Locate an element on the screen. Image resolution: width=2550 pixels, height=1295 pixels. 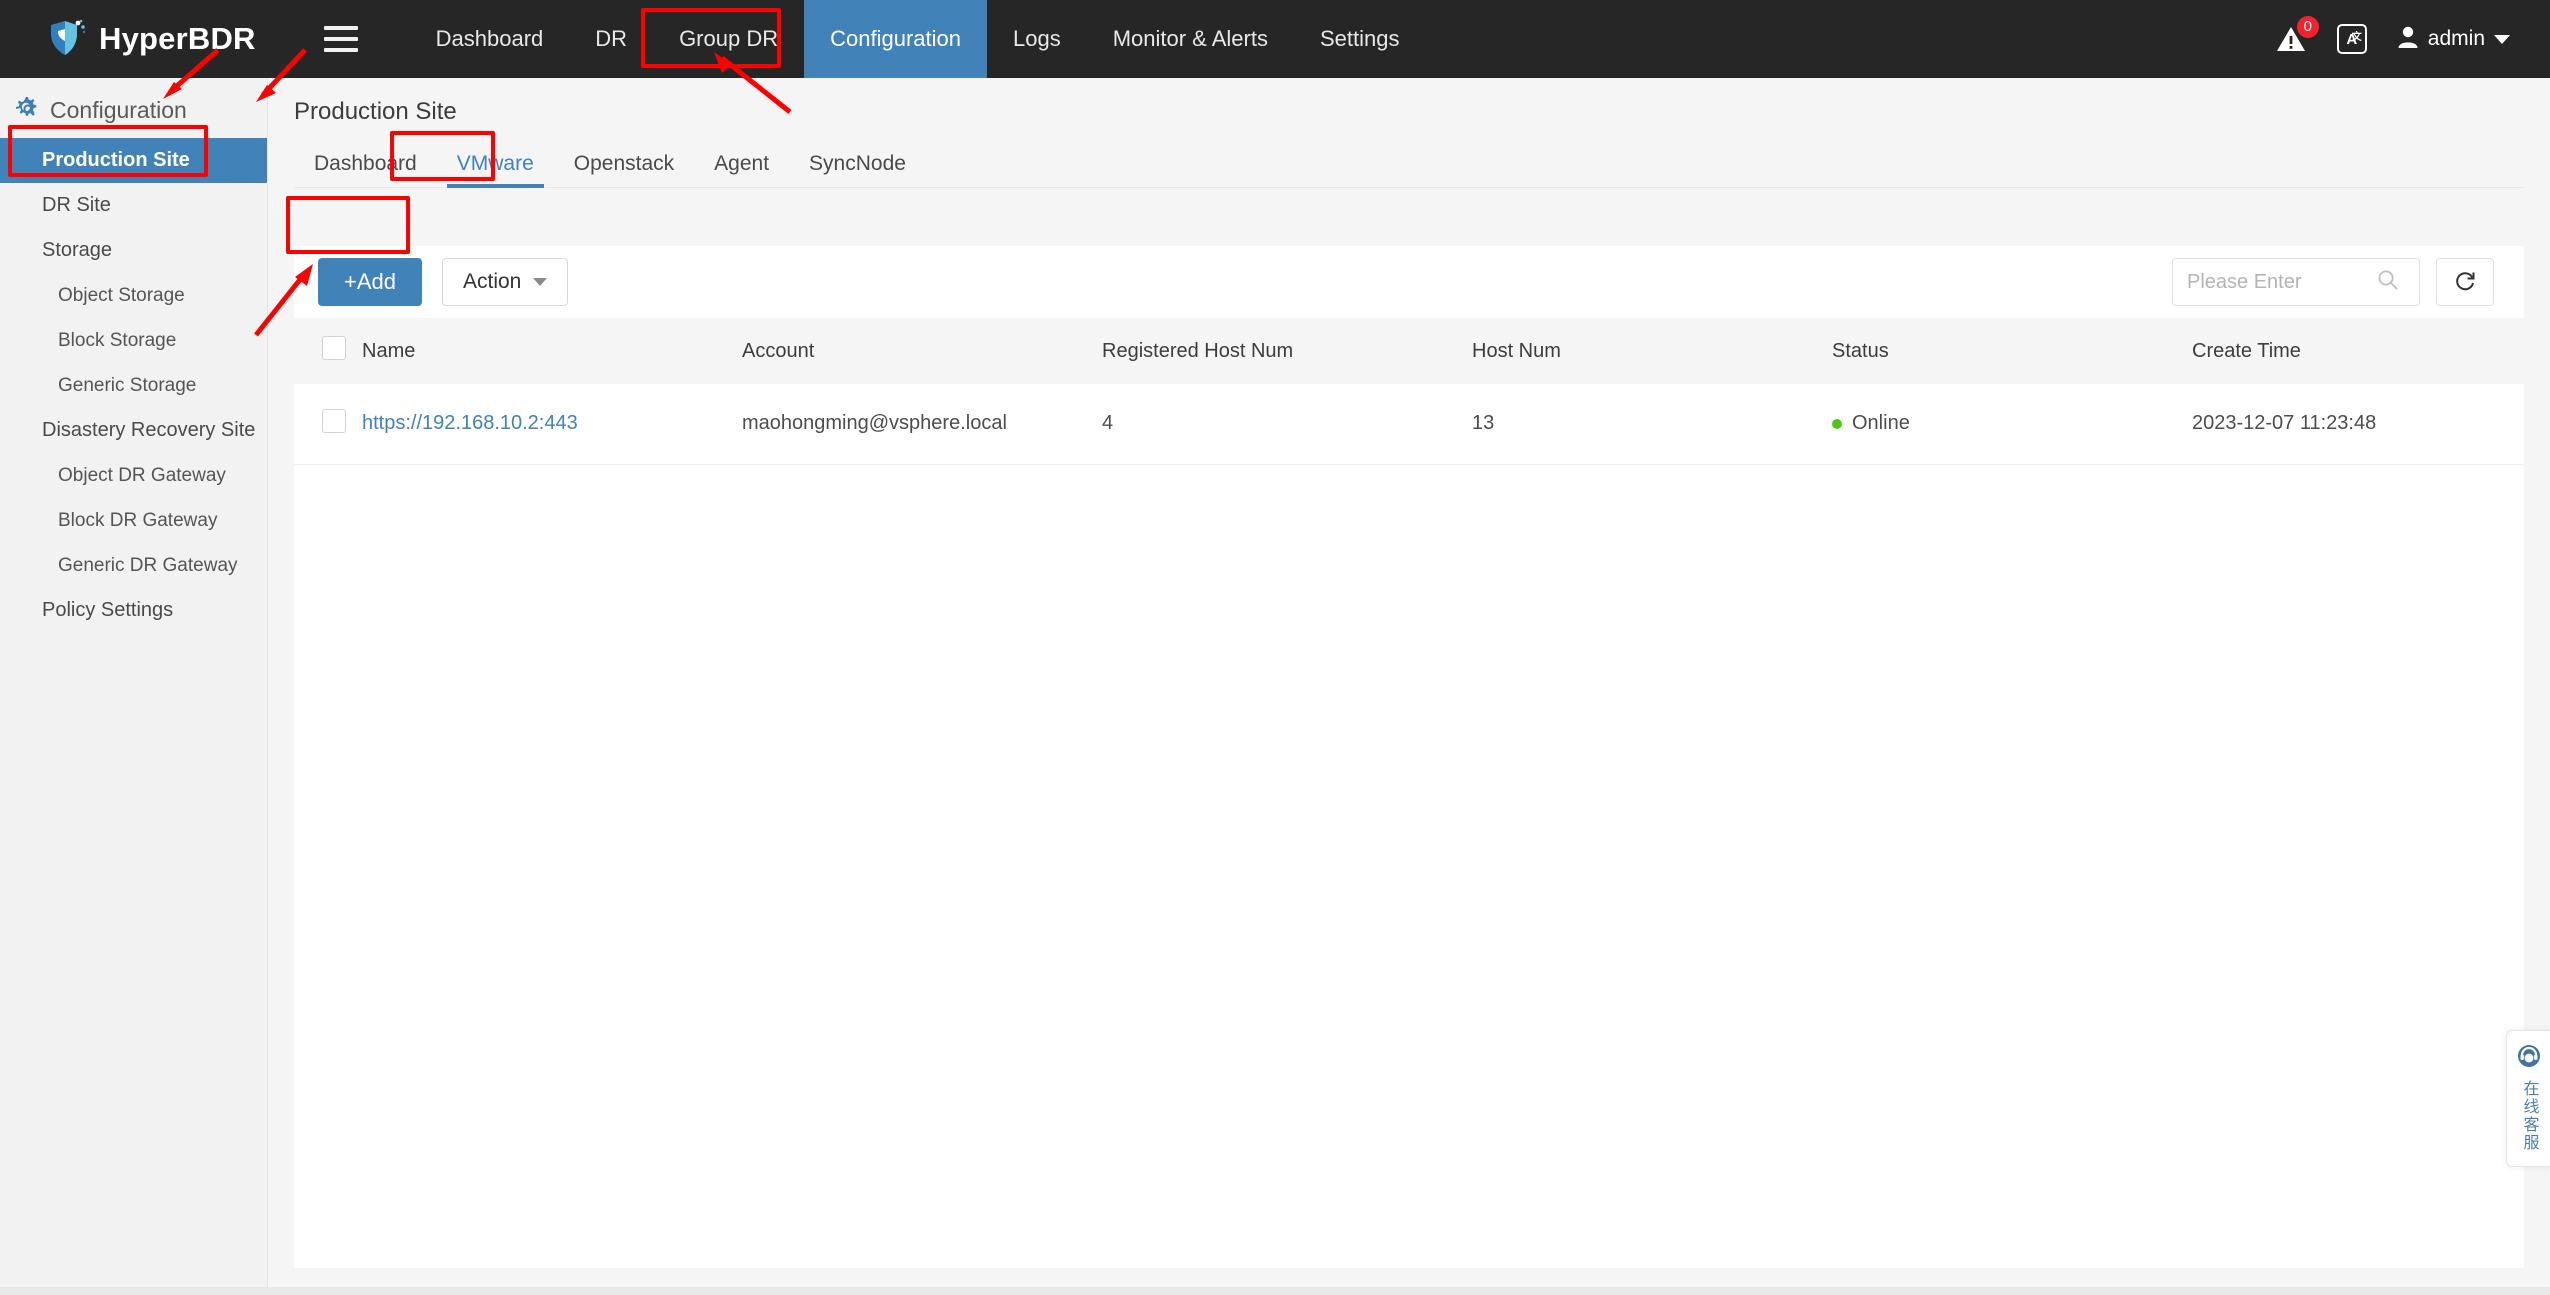
topnav-item-logs: Logs is located at coordinates (1037, 39).